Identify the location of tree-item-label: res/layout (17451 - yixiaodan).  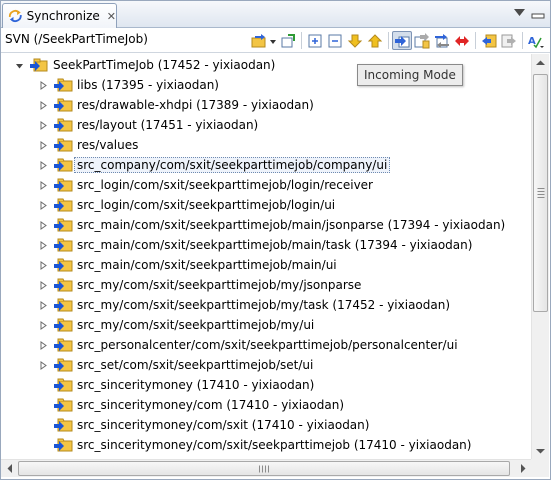
(168, 125).